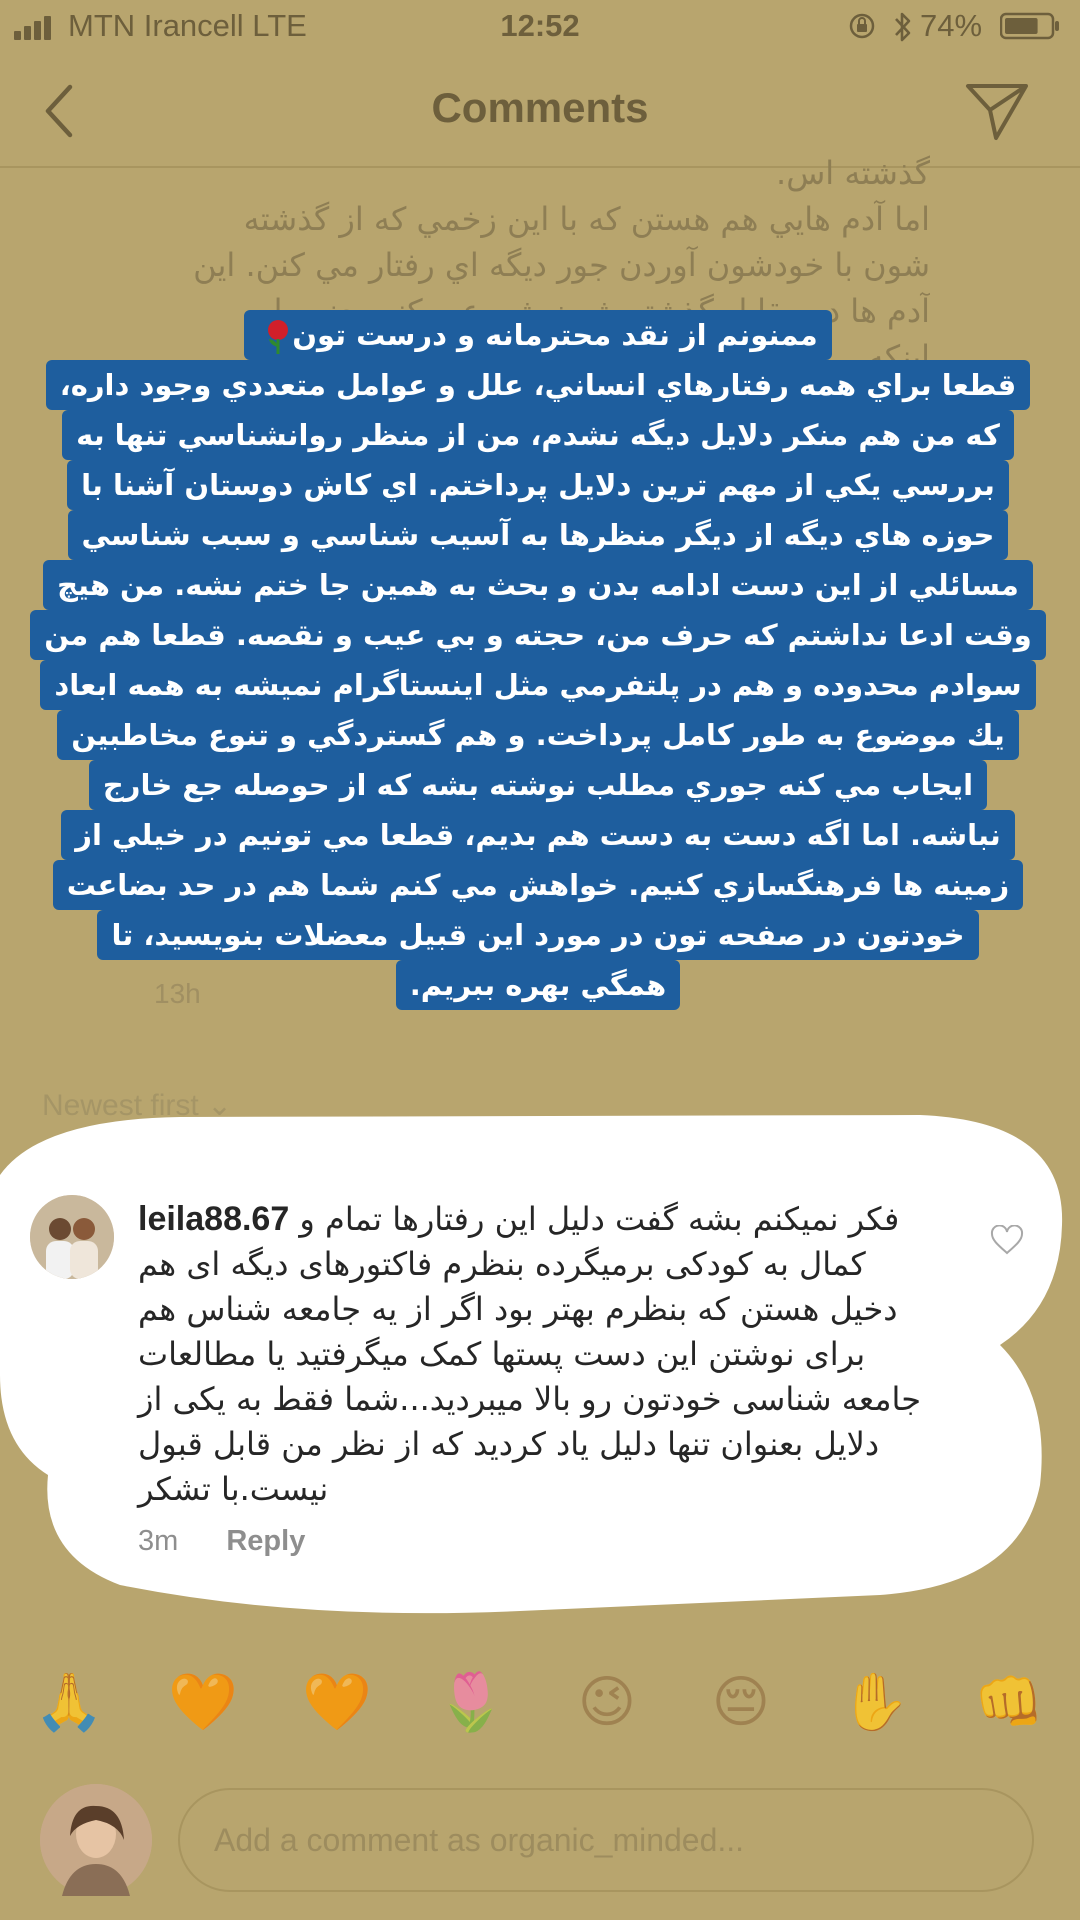 The image size is (1080, 1920). I want to click on comment-username: leila88.67, so click(213, 1219).